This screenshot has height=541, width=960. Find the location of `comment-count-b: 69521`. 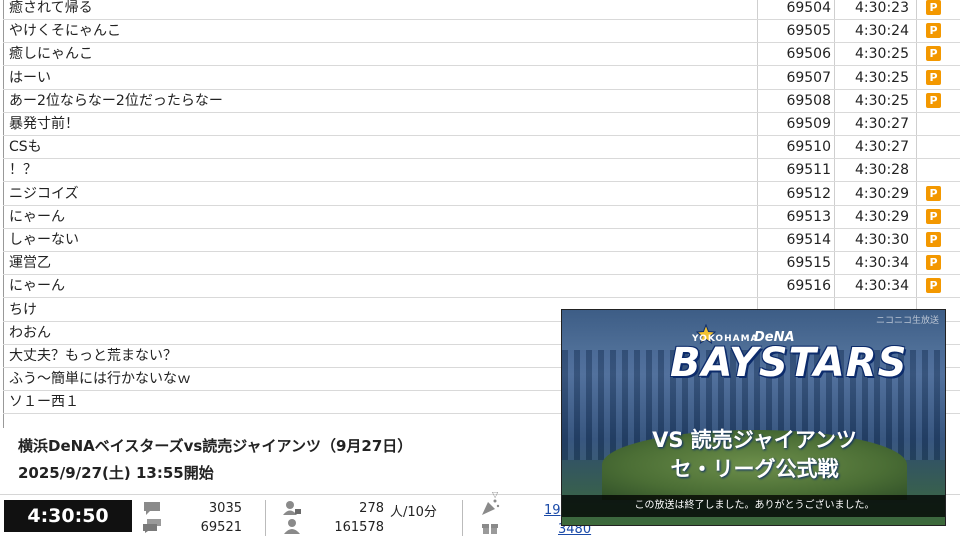

comment-count-b: 69521 is located at coordinates (221, 527).